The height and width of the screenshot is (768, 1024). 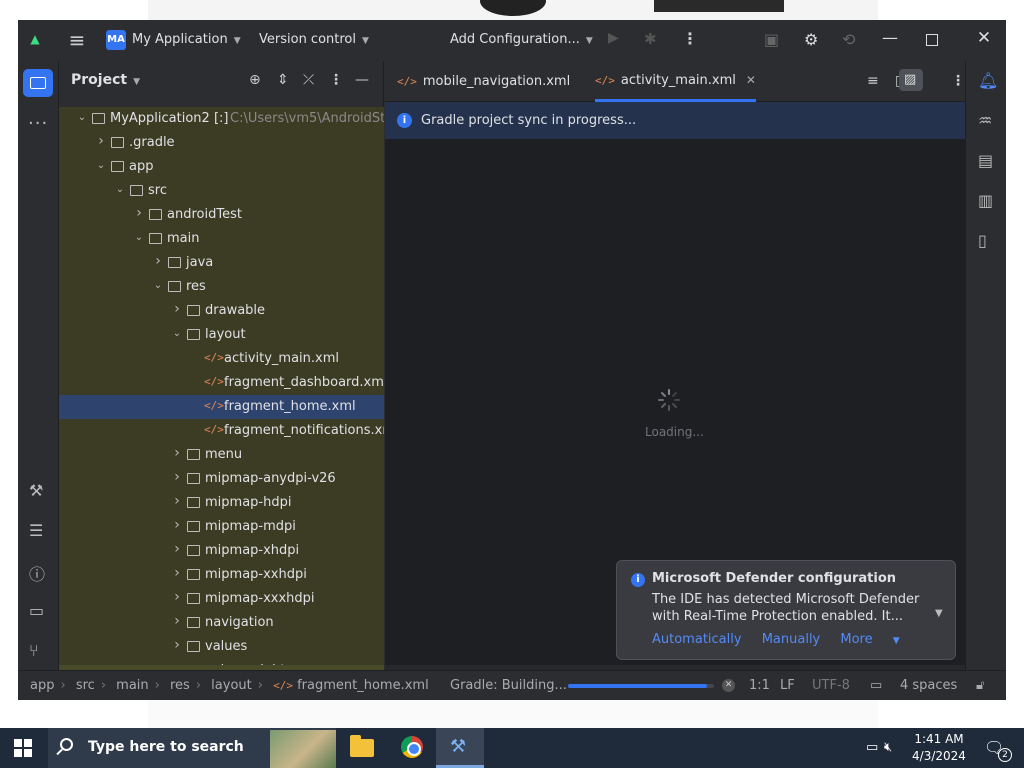 I want to click on tree-item: › java, so click(x=221, y=263).